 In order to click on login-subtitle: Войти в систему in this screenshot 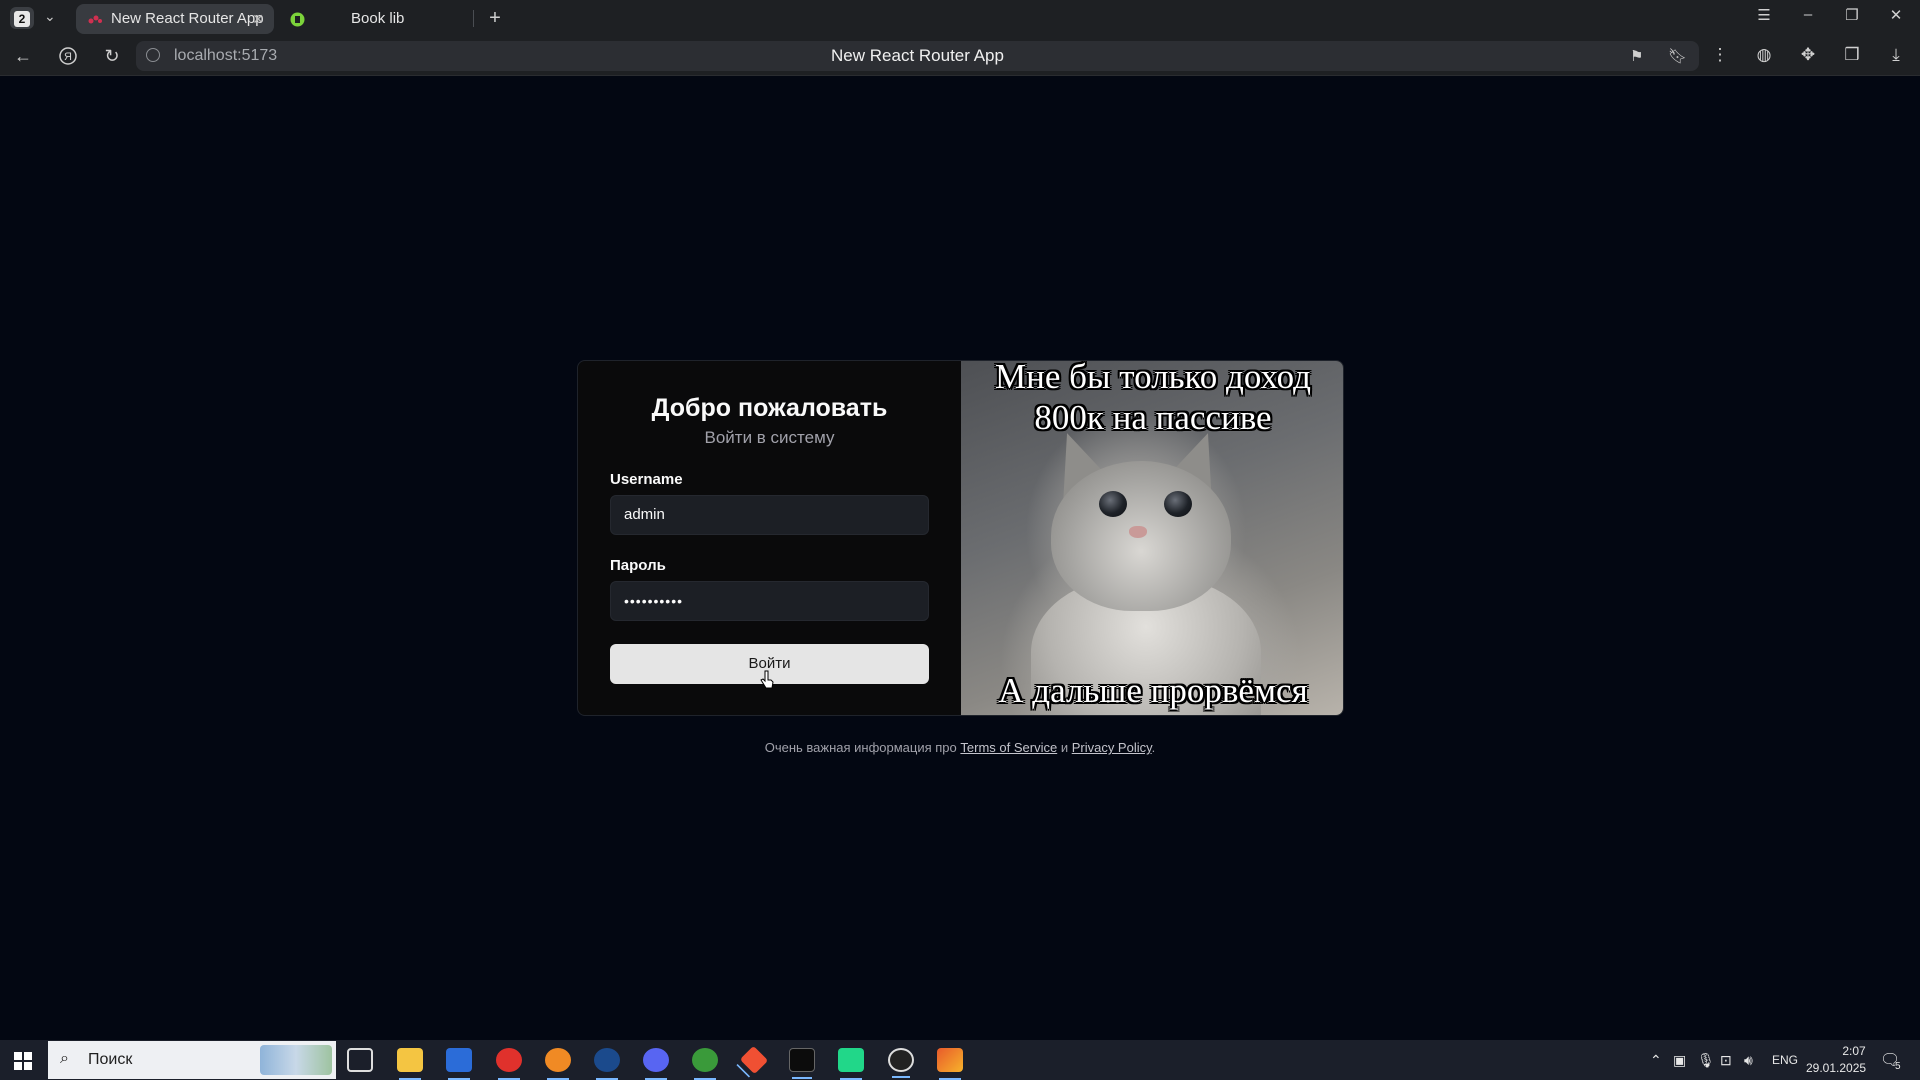, I will do `click(769, 437)`.